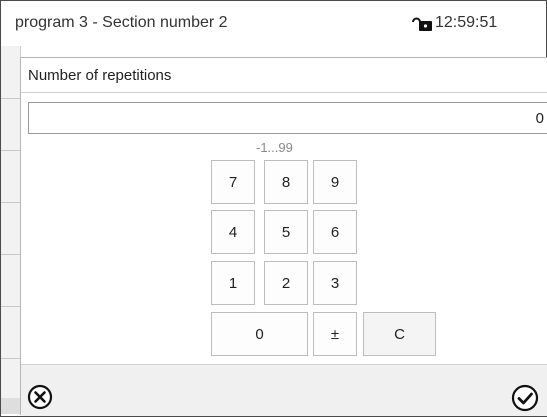 The height and width of the screenshot is (417, 547). Describe the element at coordinates (233, 232) in the screenshot. I see `key-4: 4` at that location.